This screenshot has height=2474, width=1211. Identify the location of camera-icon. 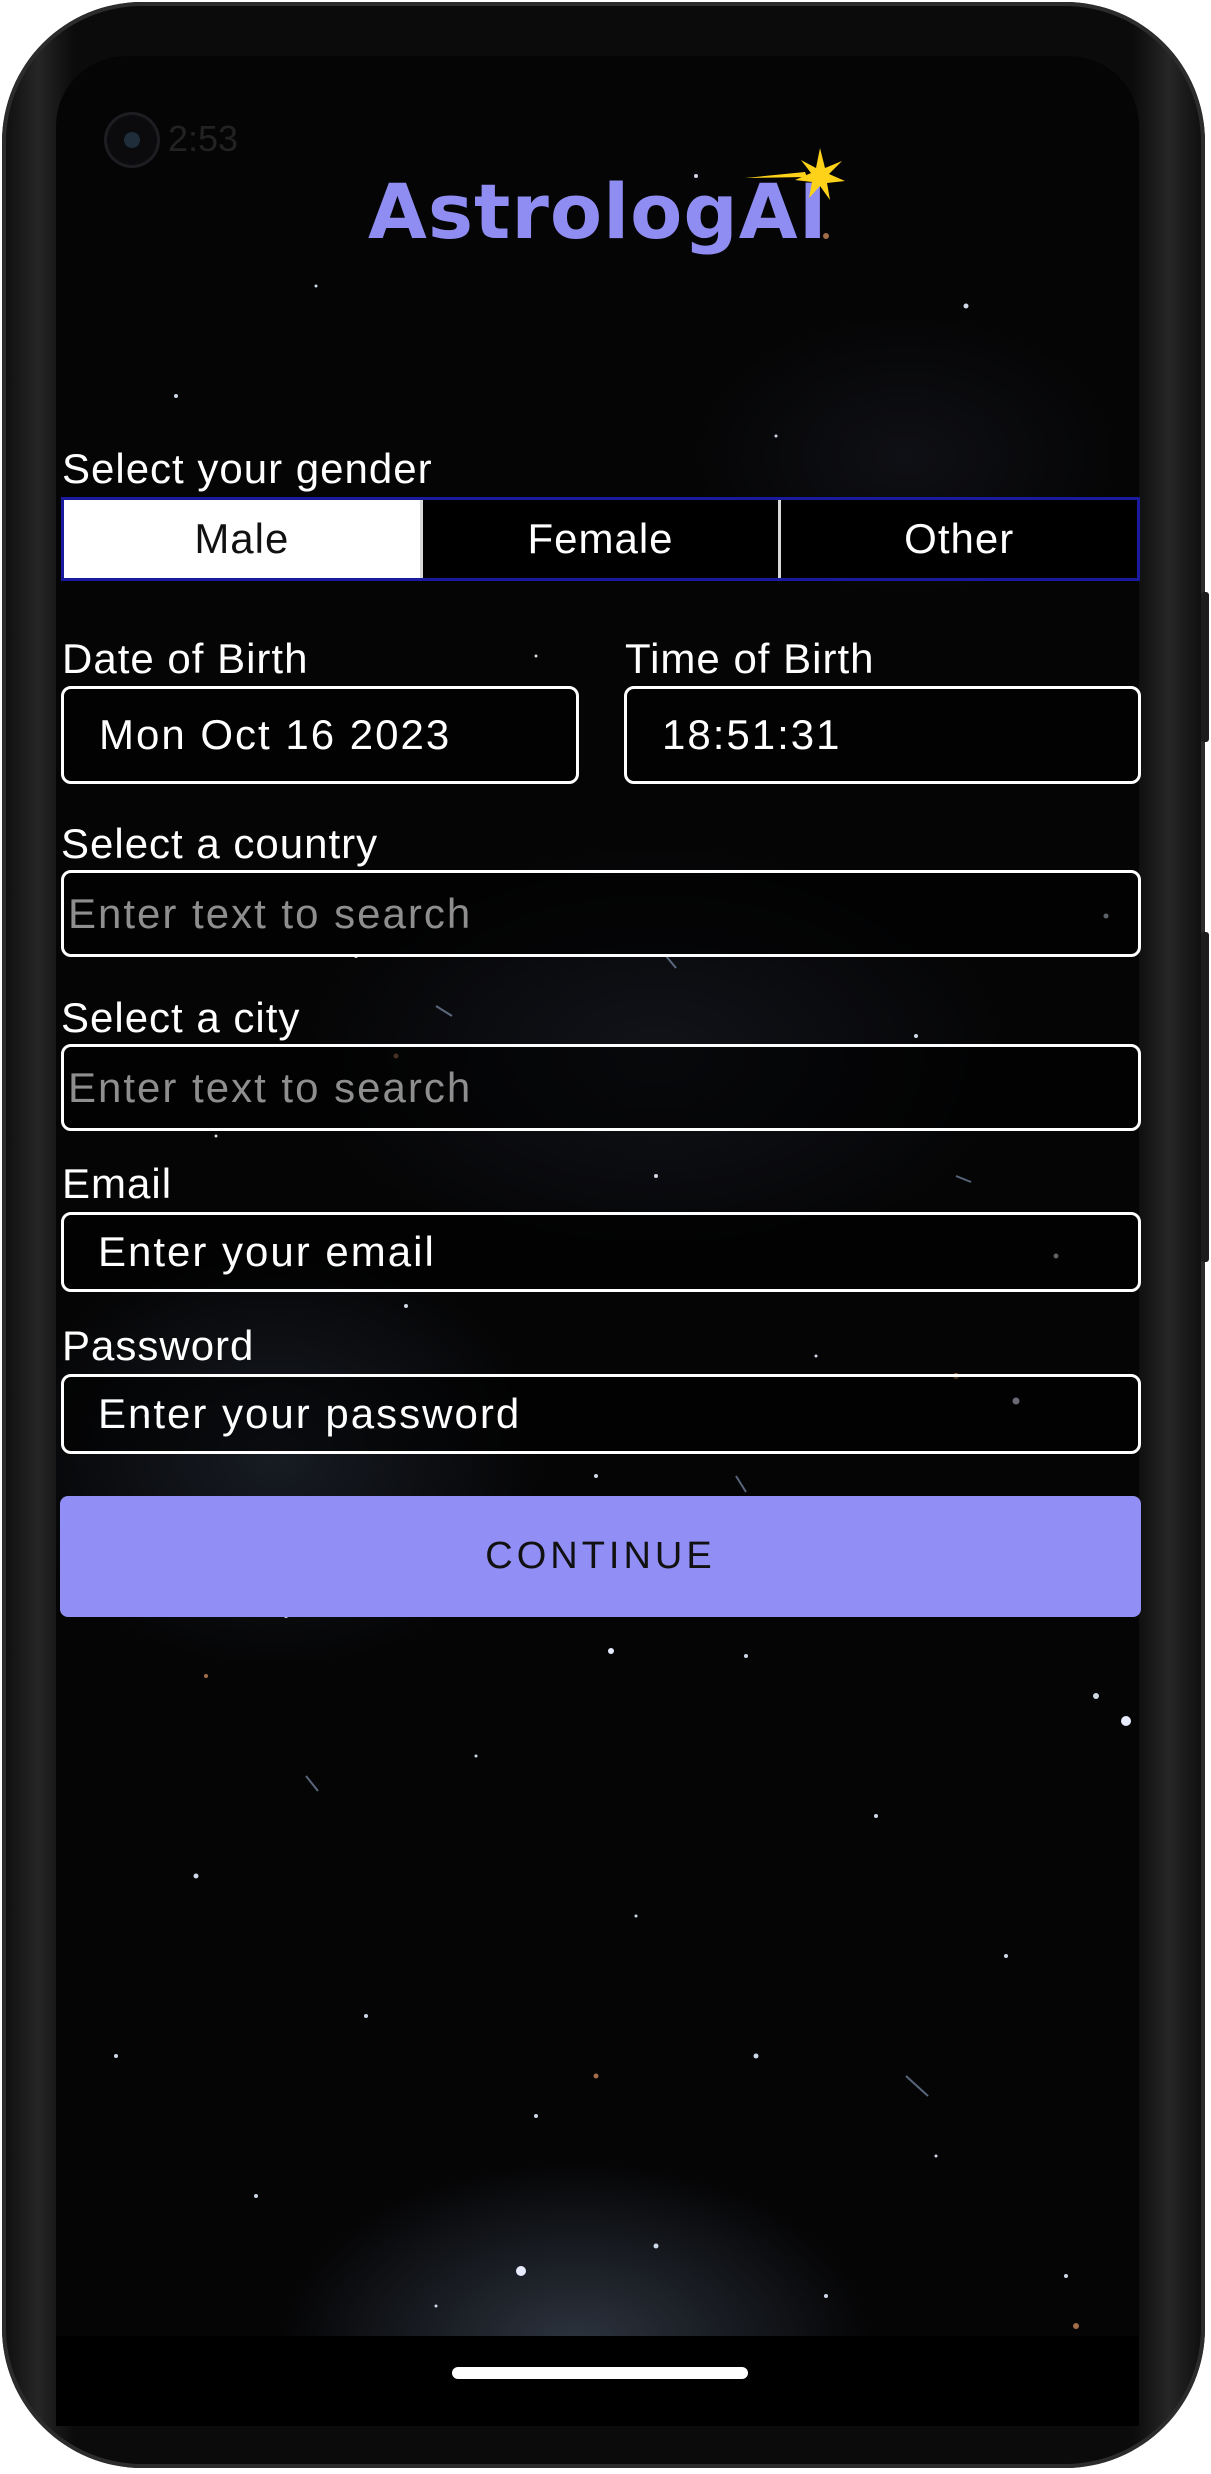
(132, 140).